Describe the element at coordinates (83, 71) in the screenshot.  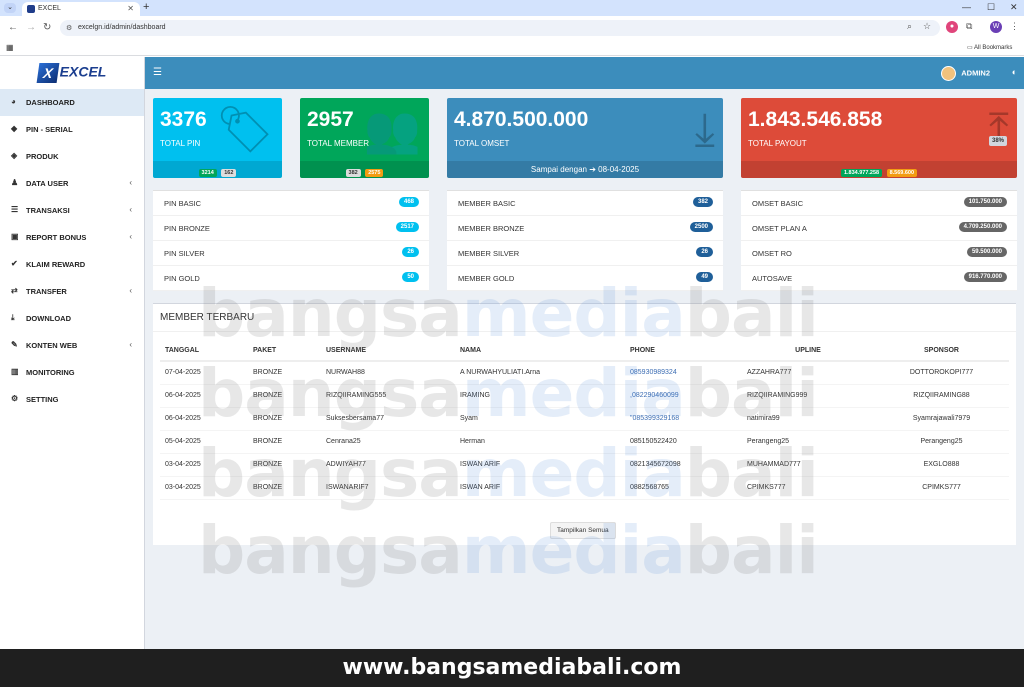
I see `logo-text: EXCEL` at that location.